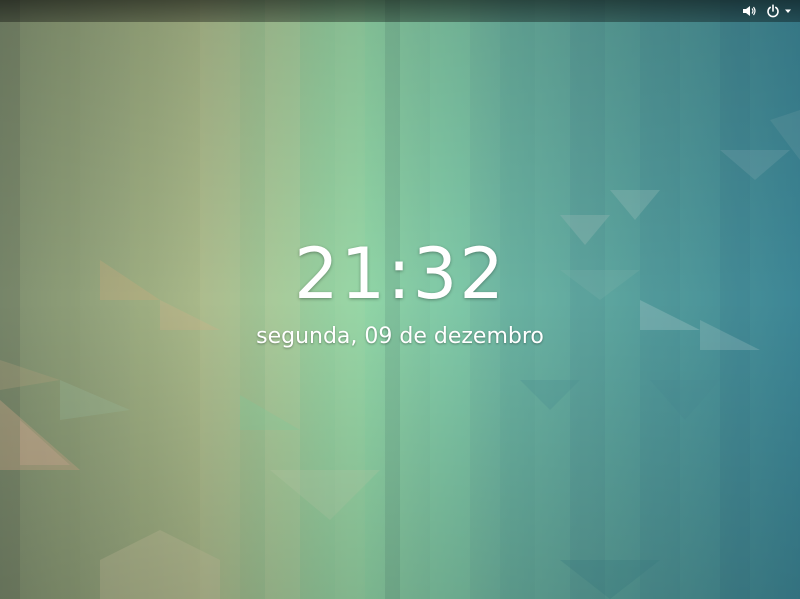 The width and height of the screenshot is (800, 599). I want to click on power-icon, so click(773, 11).